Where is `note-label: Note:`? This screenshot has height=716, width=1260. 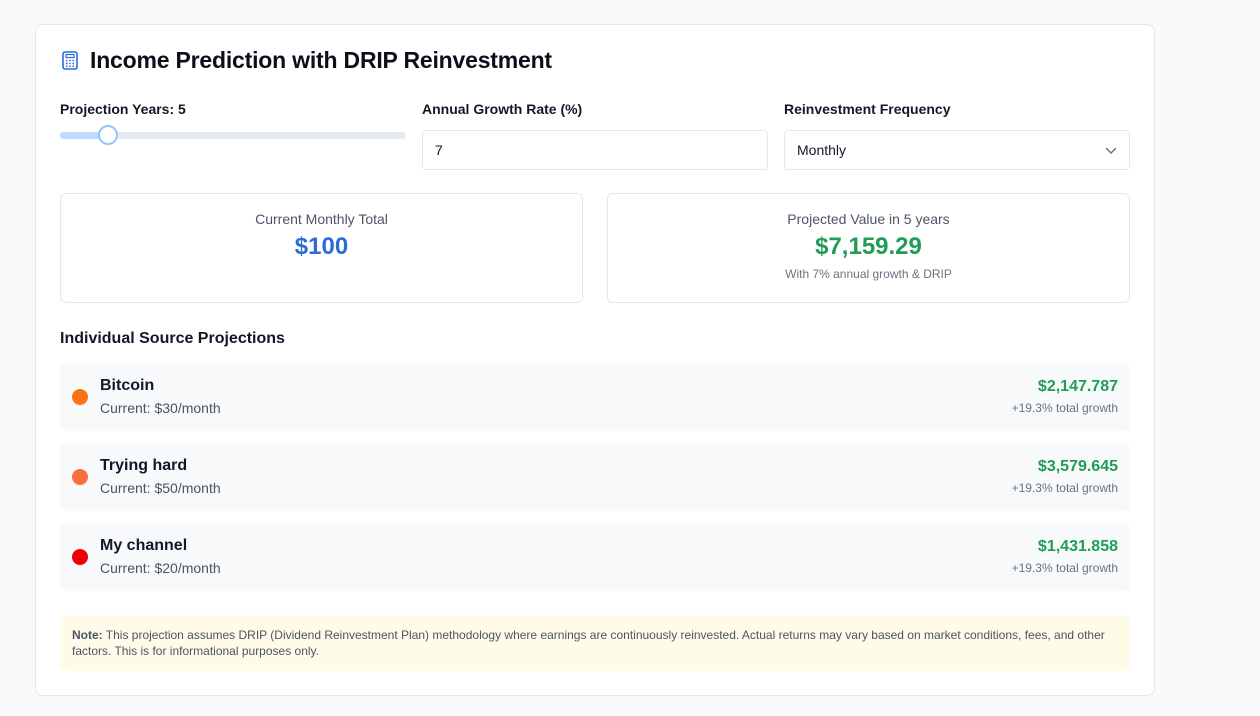
note-label: Note: is located at coordinates (87, 635).